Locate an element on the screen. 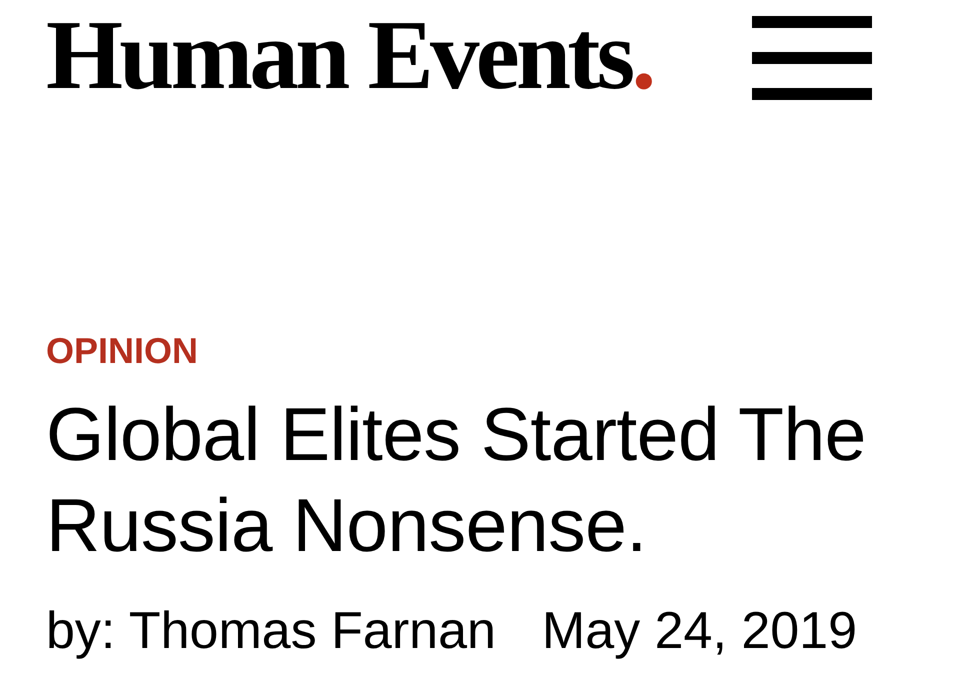  menu-icon is located at coordinates (812, 58).